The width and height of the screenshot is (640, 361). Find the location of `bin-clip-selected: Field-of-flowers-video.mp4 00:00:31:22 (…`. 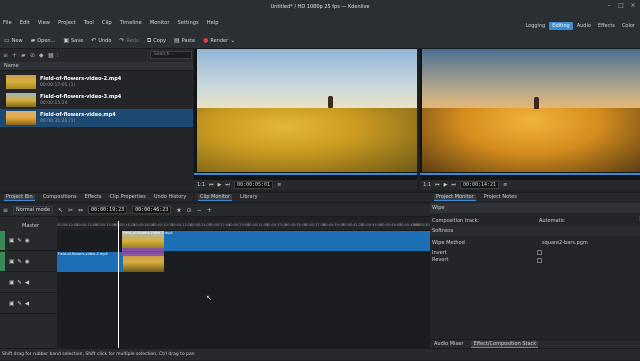

bin-clip-selected: Field-of-flowers-video.mp4 00:00:31:22 (… is located at coordinates (96, 118).